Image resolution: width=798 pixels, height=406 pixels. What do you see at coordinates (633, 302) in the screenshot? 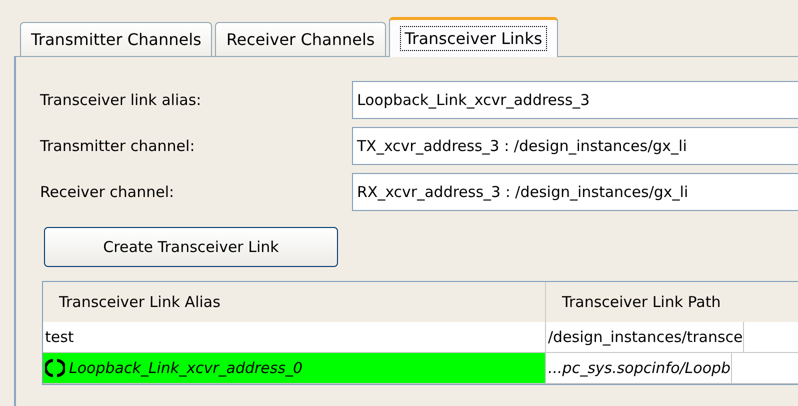
I see `column-header: Transceiver Link Path` at bounding box center [633, 302].